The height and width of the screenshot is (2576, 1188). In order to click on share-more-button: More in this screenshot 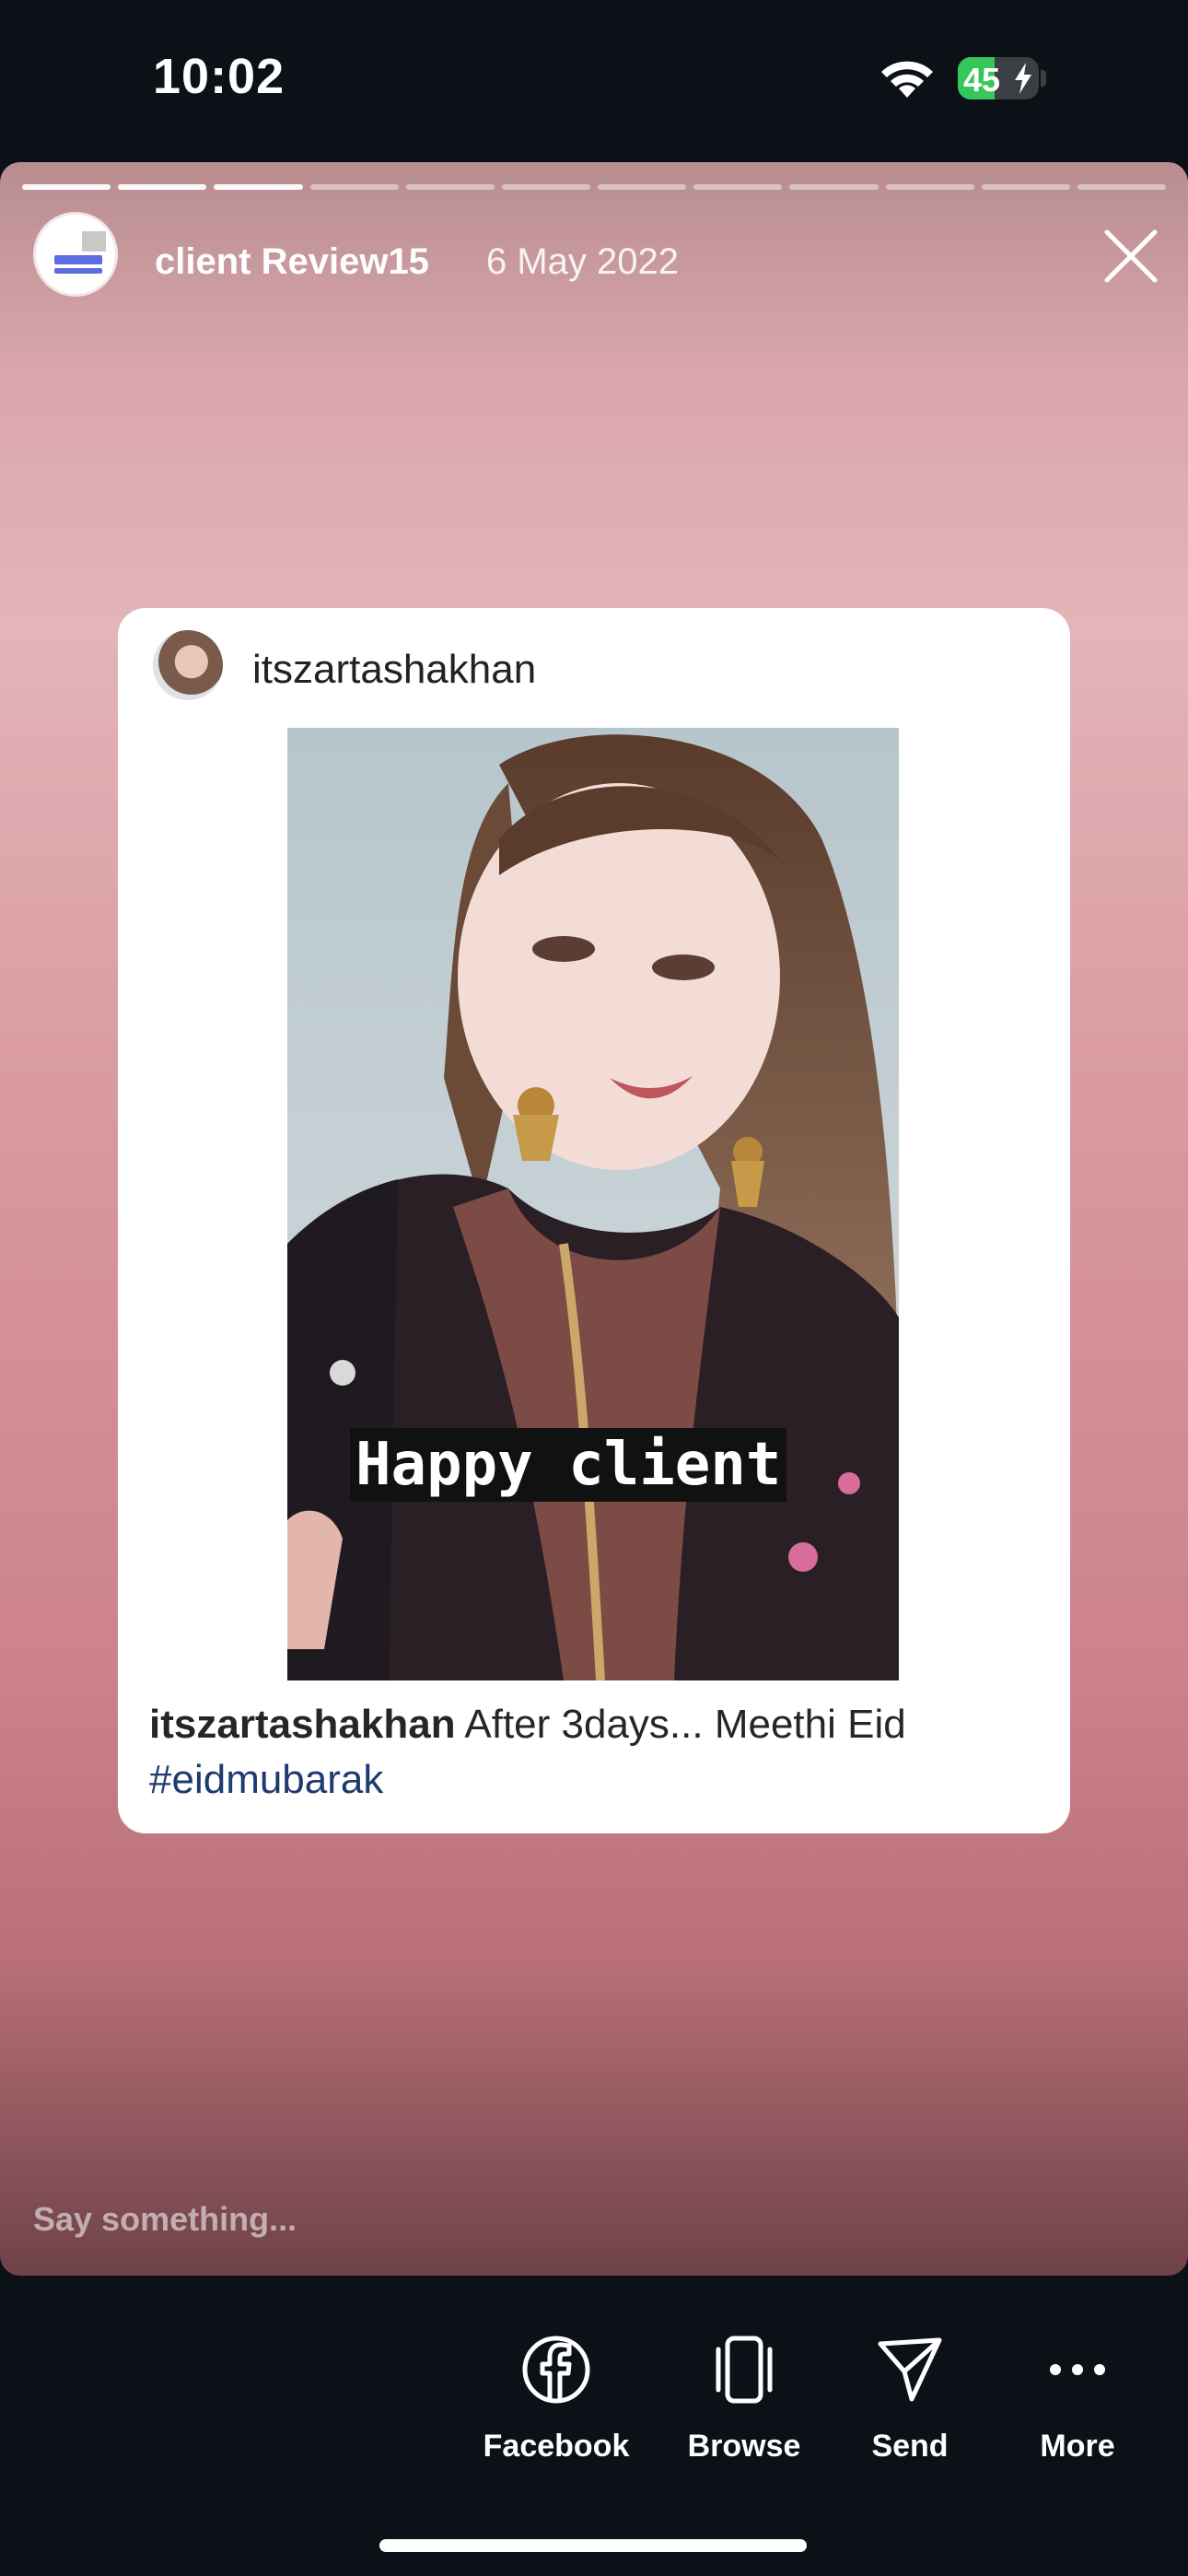, I will do `click(1077, 2400)`.